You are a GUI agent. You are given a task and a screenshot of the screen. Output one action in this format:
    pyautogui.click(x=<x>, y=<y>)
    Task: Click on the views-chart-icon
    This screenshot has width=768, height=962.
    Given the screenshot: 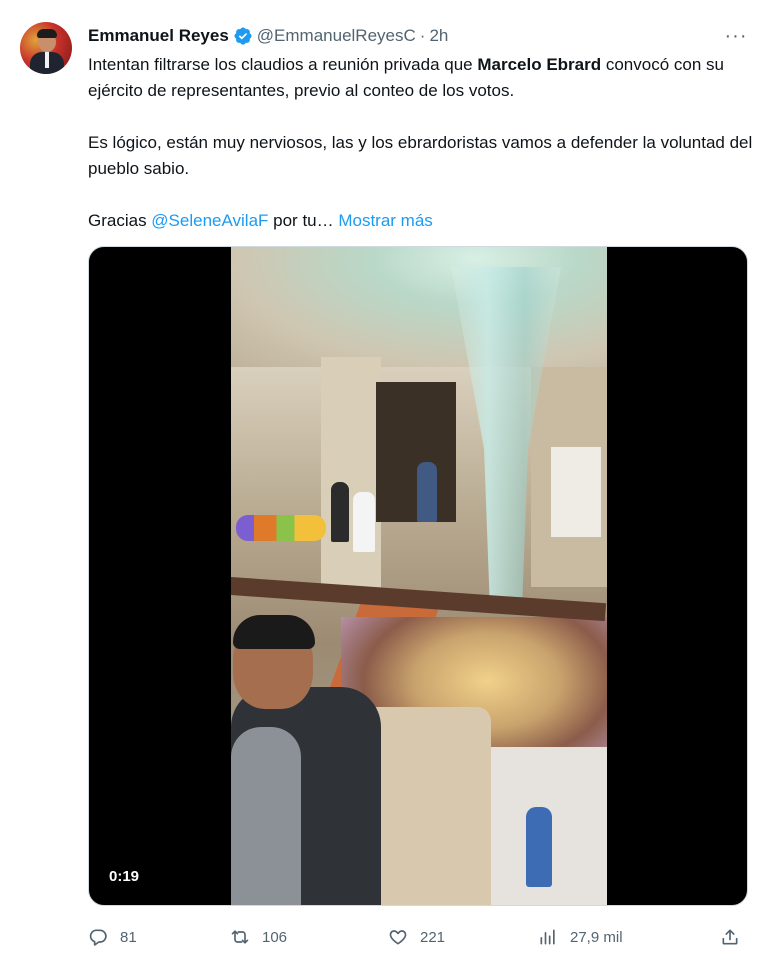 What is the action you would take?
    pyautogui.click(x=547, y=937)
    